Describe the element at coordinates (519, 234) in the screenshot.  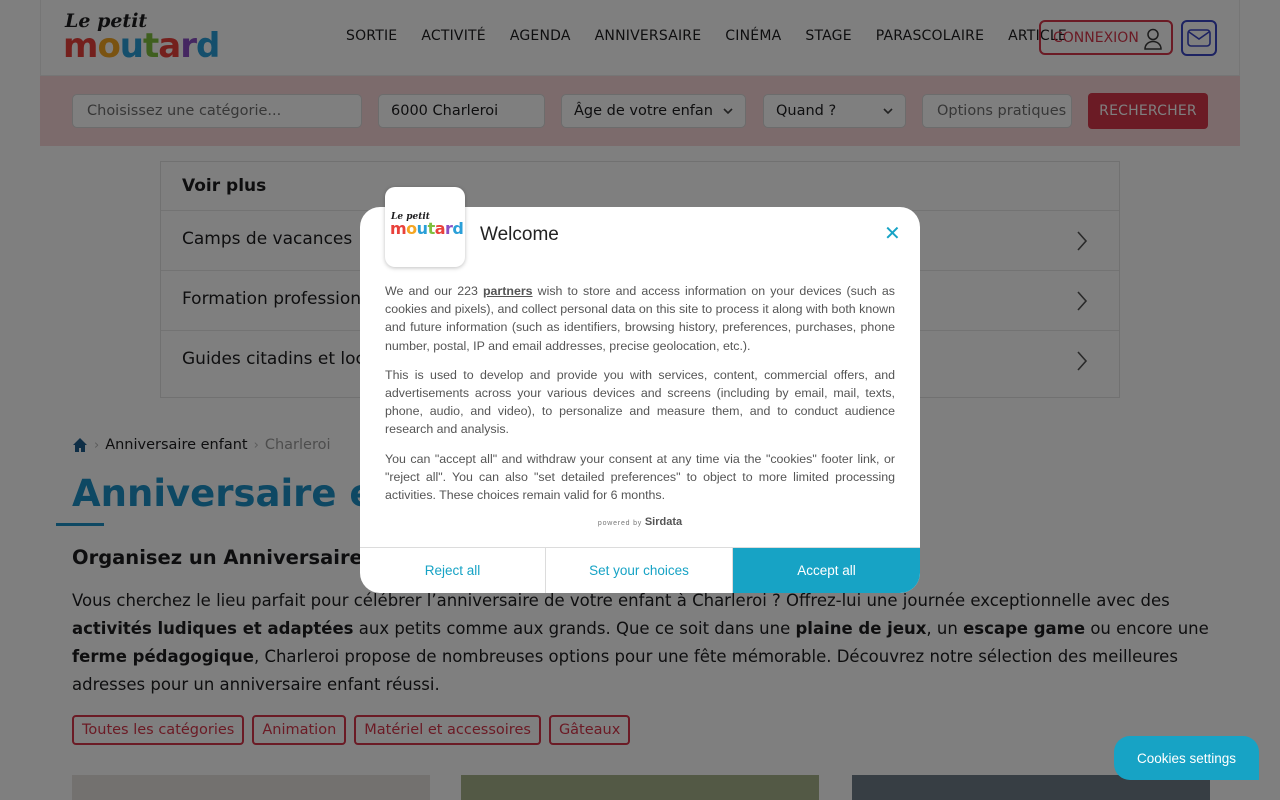
I see `consent-title: Welcome` at that location.